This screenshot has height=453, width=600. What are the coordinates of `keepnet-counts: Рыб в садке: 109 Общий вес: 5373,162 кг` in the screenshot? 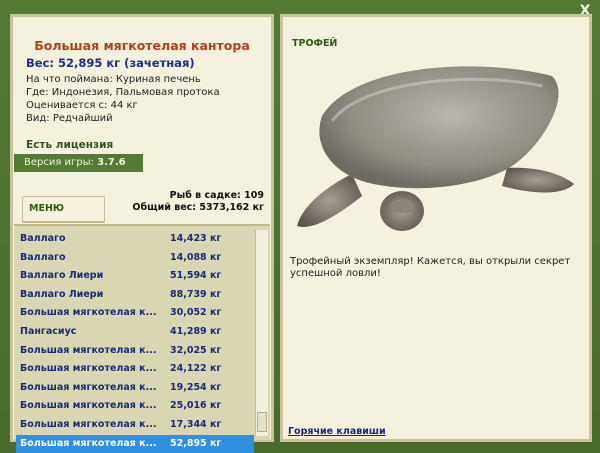 It's located at (198, 202).